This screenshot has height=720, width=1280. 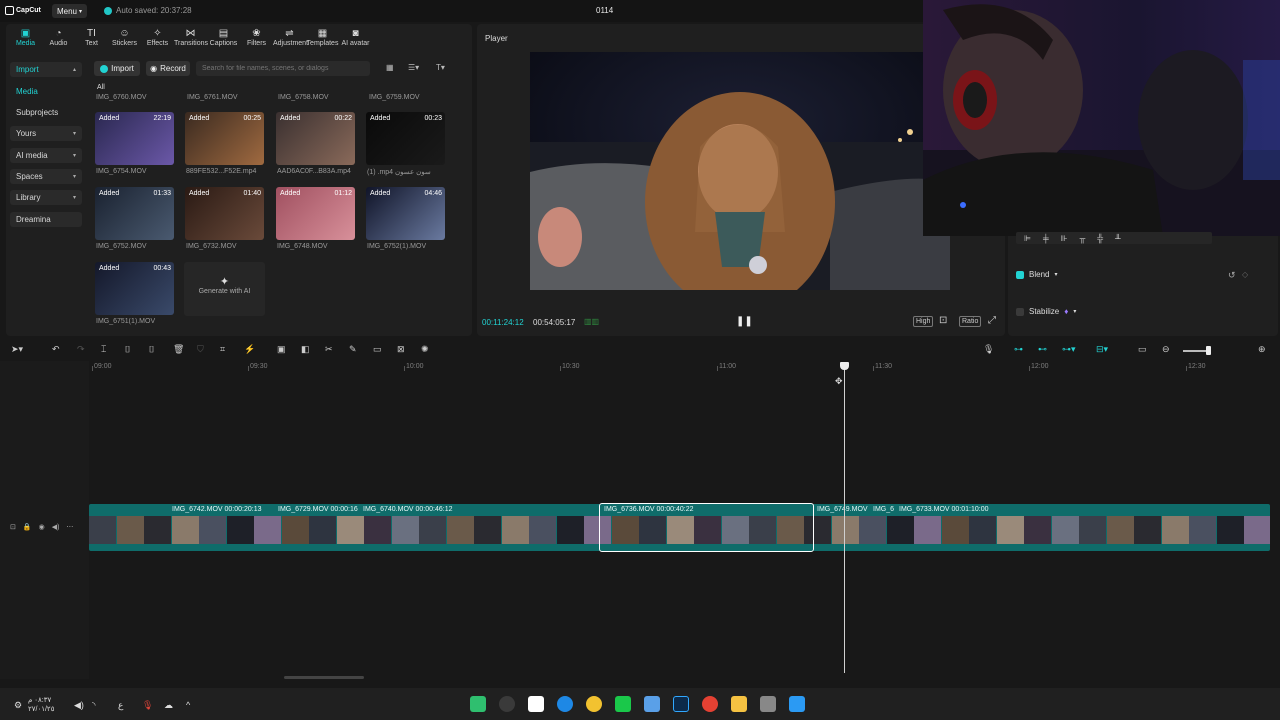 What do you see at coordinates (1020, 311) in the screenshot?
I see `stabilize-checkbox` at bounding box center [1020, 311].